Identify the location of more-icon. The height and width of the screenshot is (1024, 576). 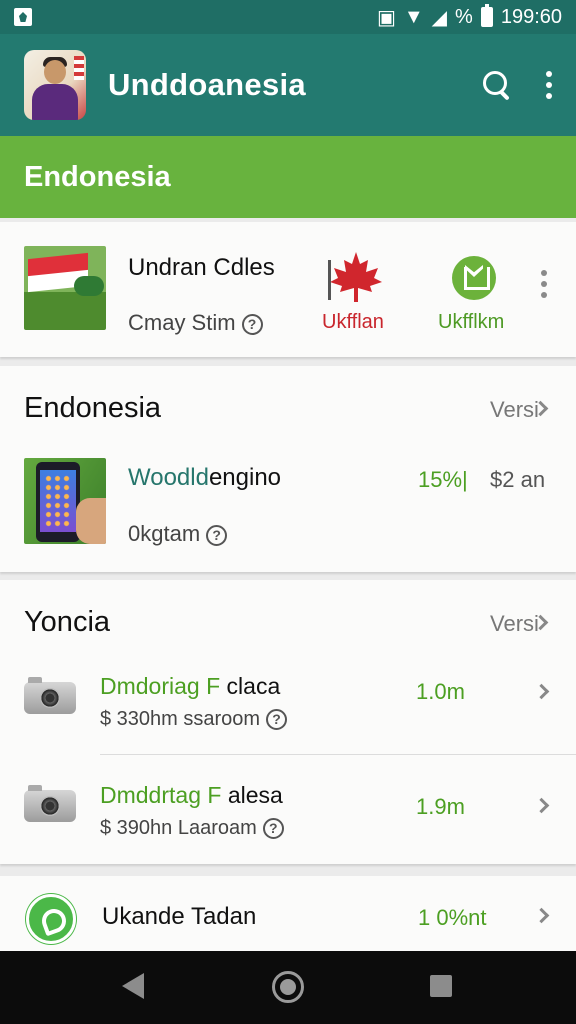
(549, 85).